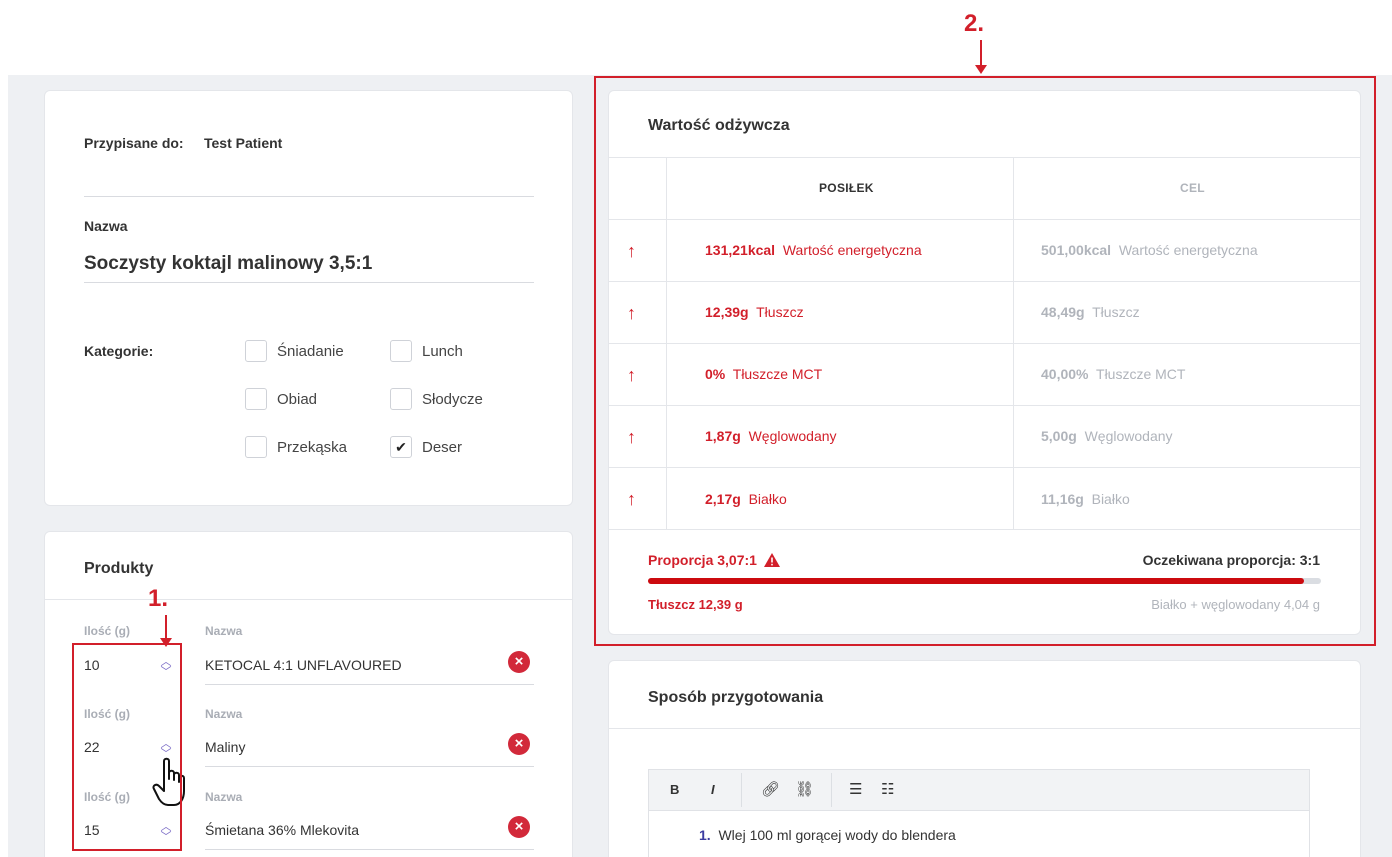  What do you see at coordinates (855, 789) in the screenshot?
I see `bulleted-list-icon: ☰` at bounding box center [855, 789].